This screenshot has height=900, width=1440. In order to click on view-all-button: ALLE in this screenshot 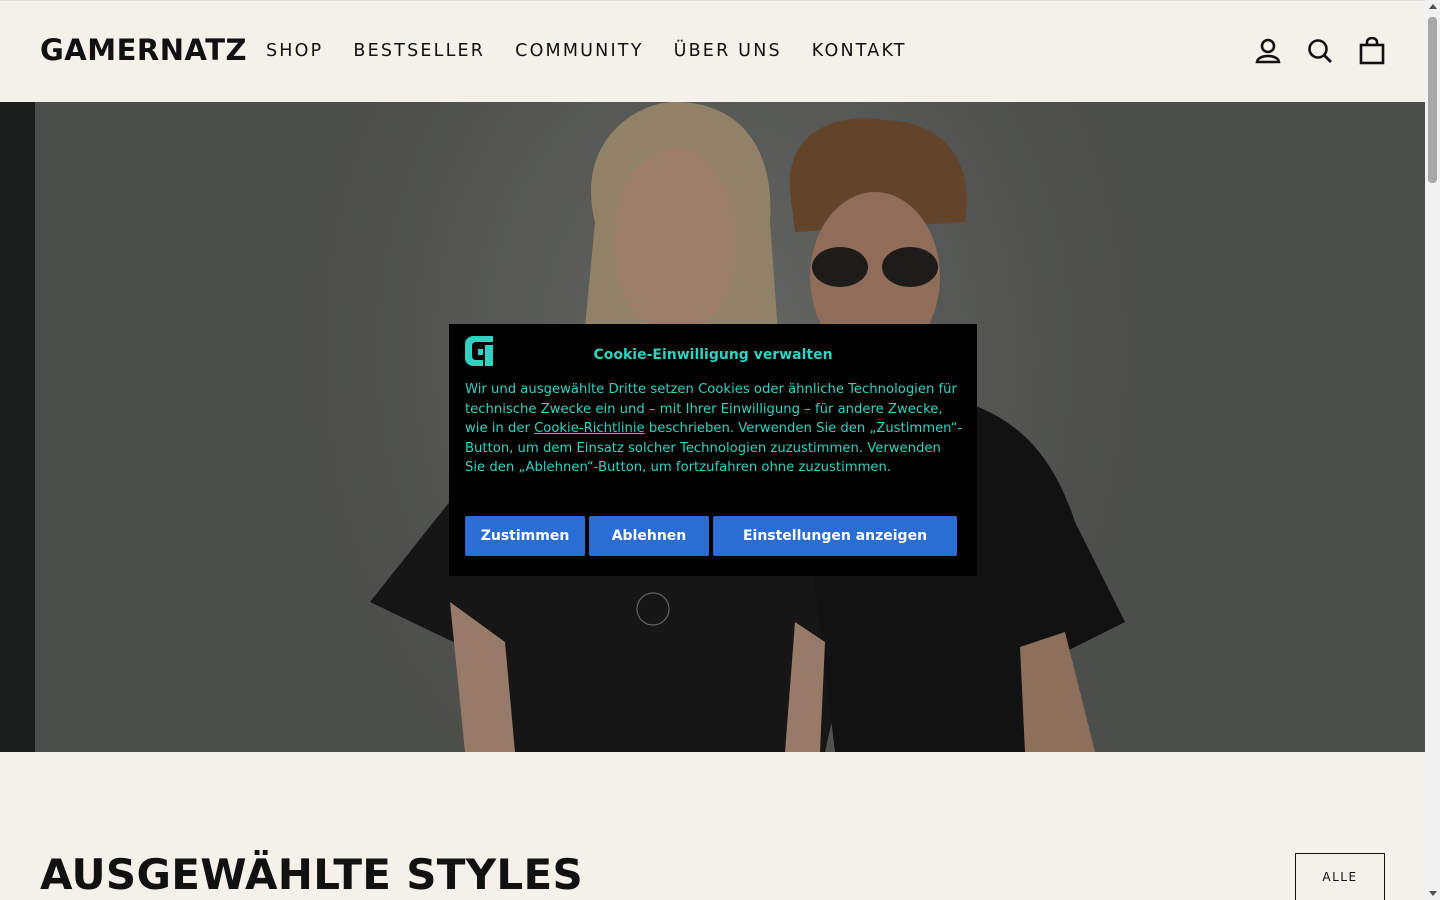, I will do `click(1340, 876)`.